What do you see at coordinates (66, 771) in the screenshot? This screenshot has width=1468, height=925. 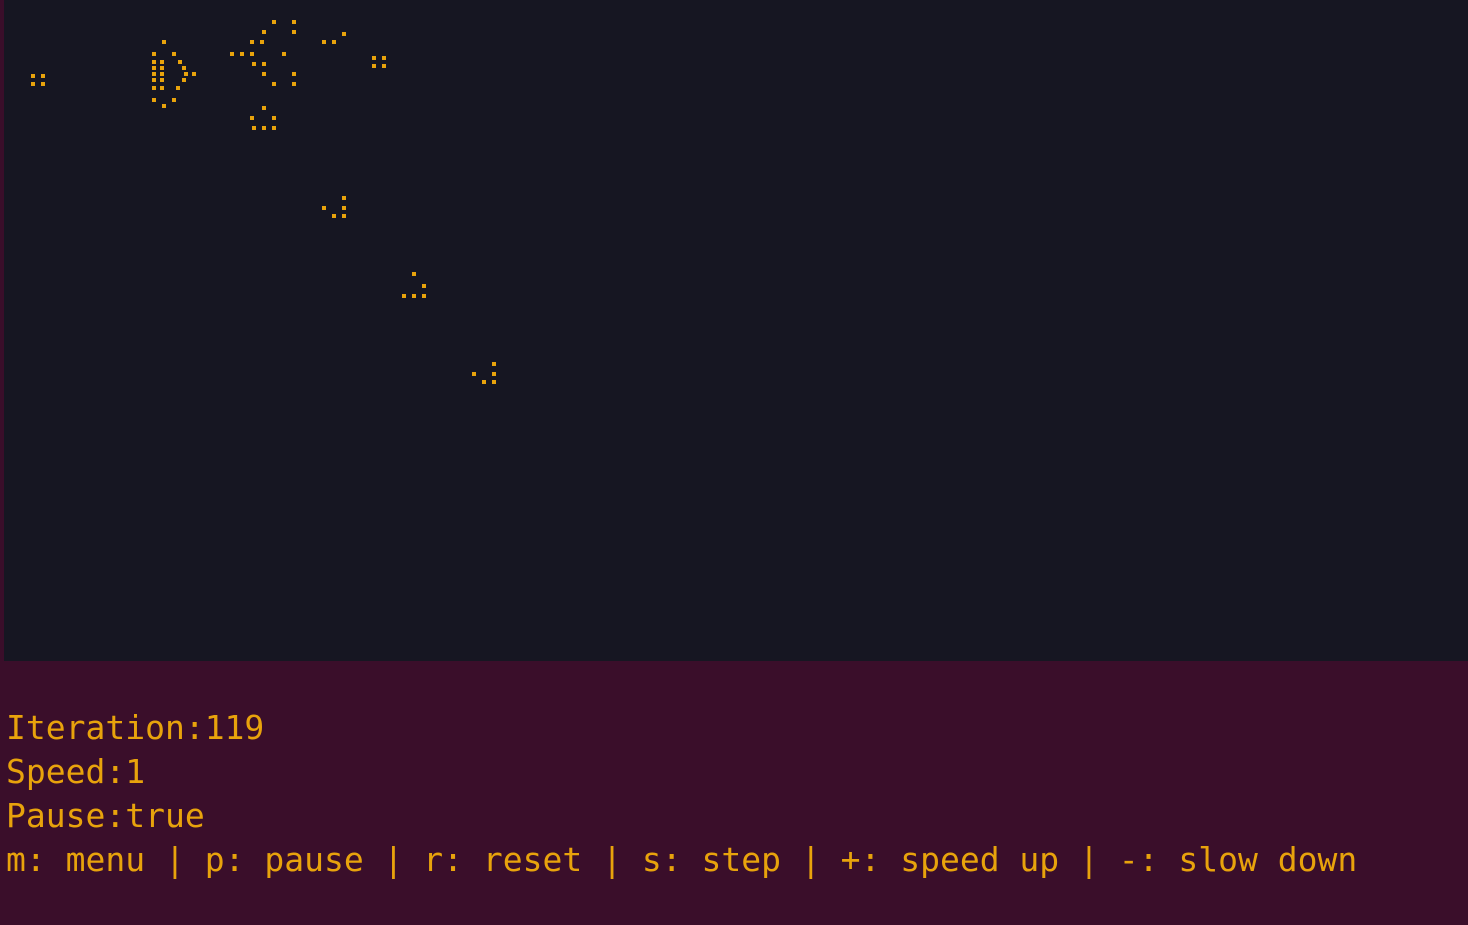 I see `speed-label: Speed:` at bounding box center [66, 771].